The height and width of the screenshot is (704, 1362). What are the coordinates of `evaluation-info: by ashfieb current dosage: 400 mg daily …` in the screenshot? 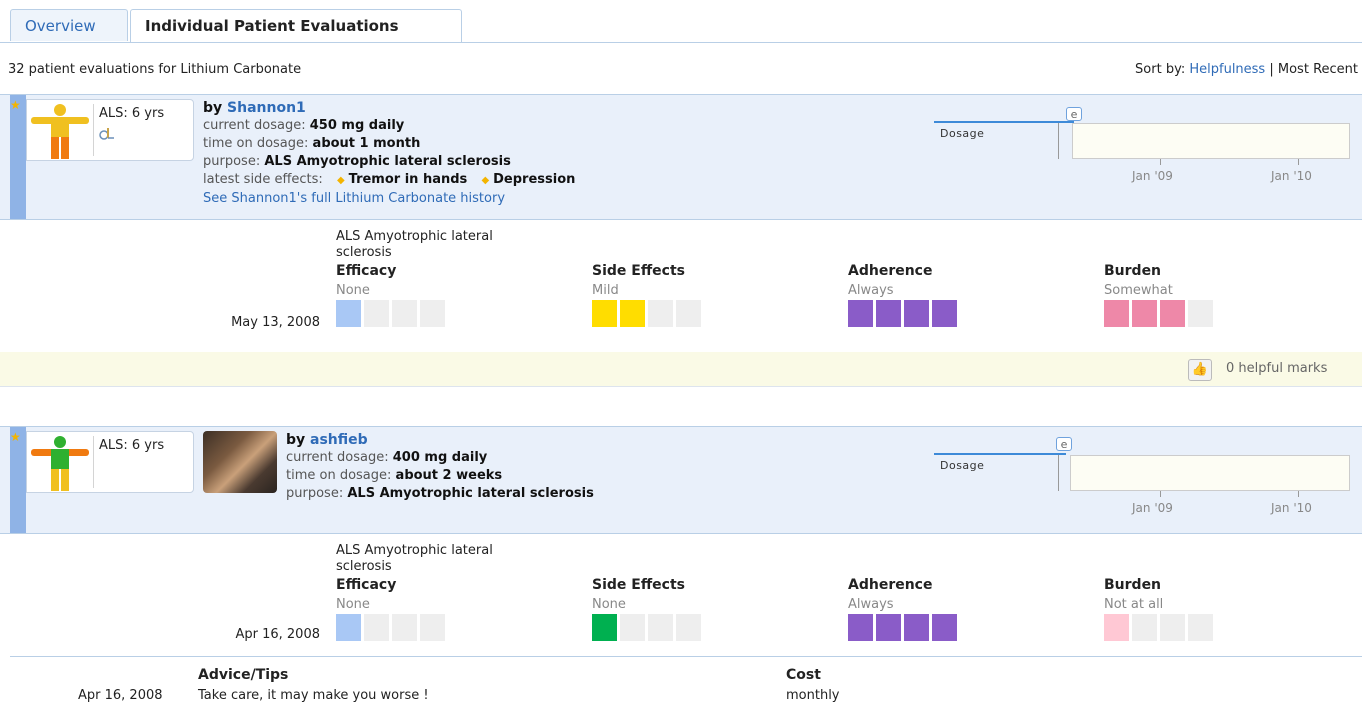 It's located at (440, 467).